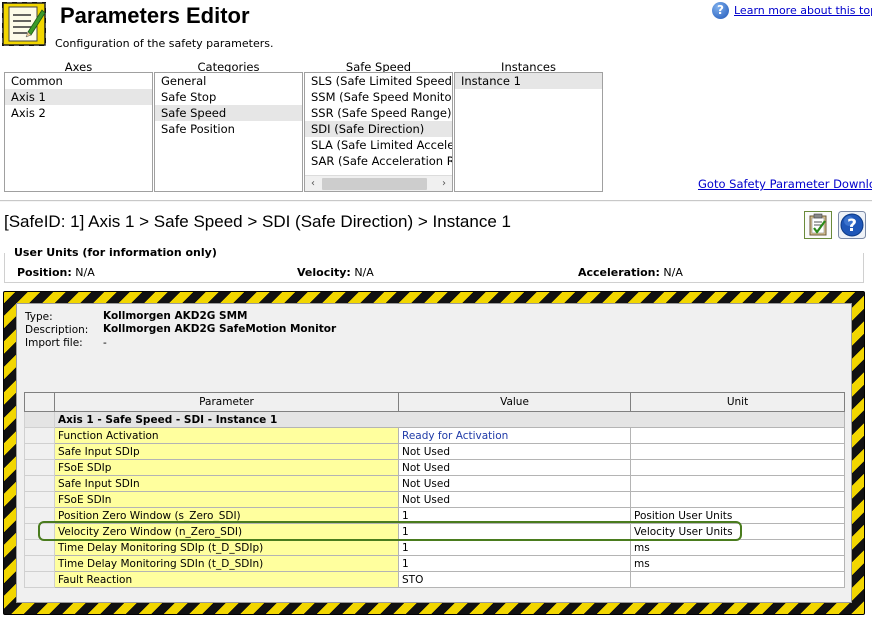  I want to click on value-cell: Ready for Activation, so click(514, 435).